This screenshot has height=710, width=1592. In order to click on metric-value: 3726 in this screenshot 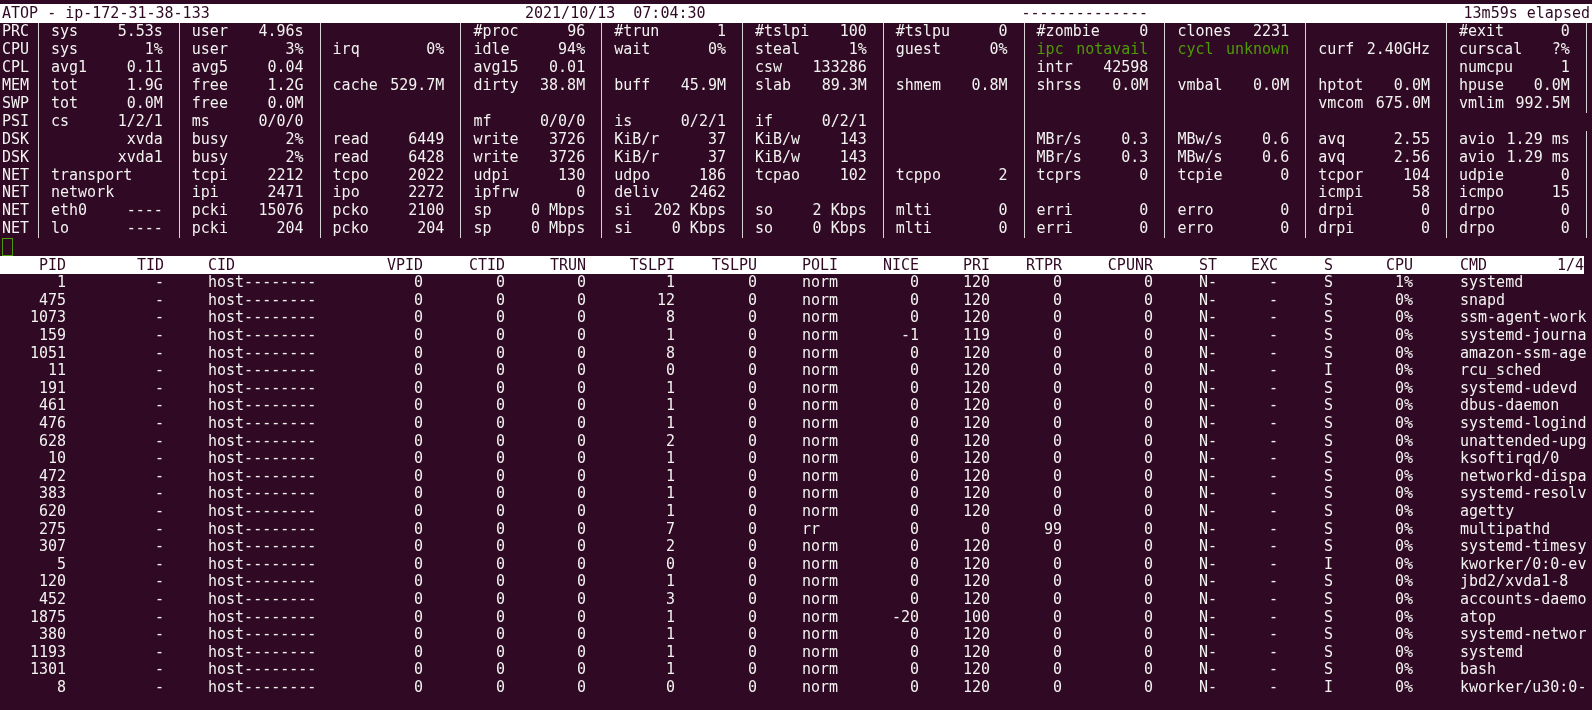, I will do `click(567, 139)`.